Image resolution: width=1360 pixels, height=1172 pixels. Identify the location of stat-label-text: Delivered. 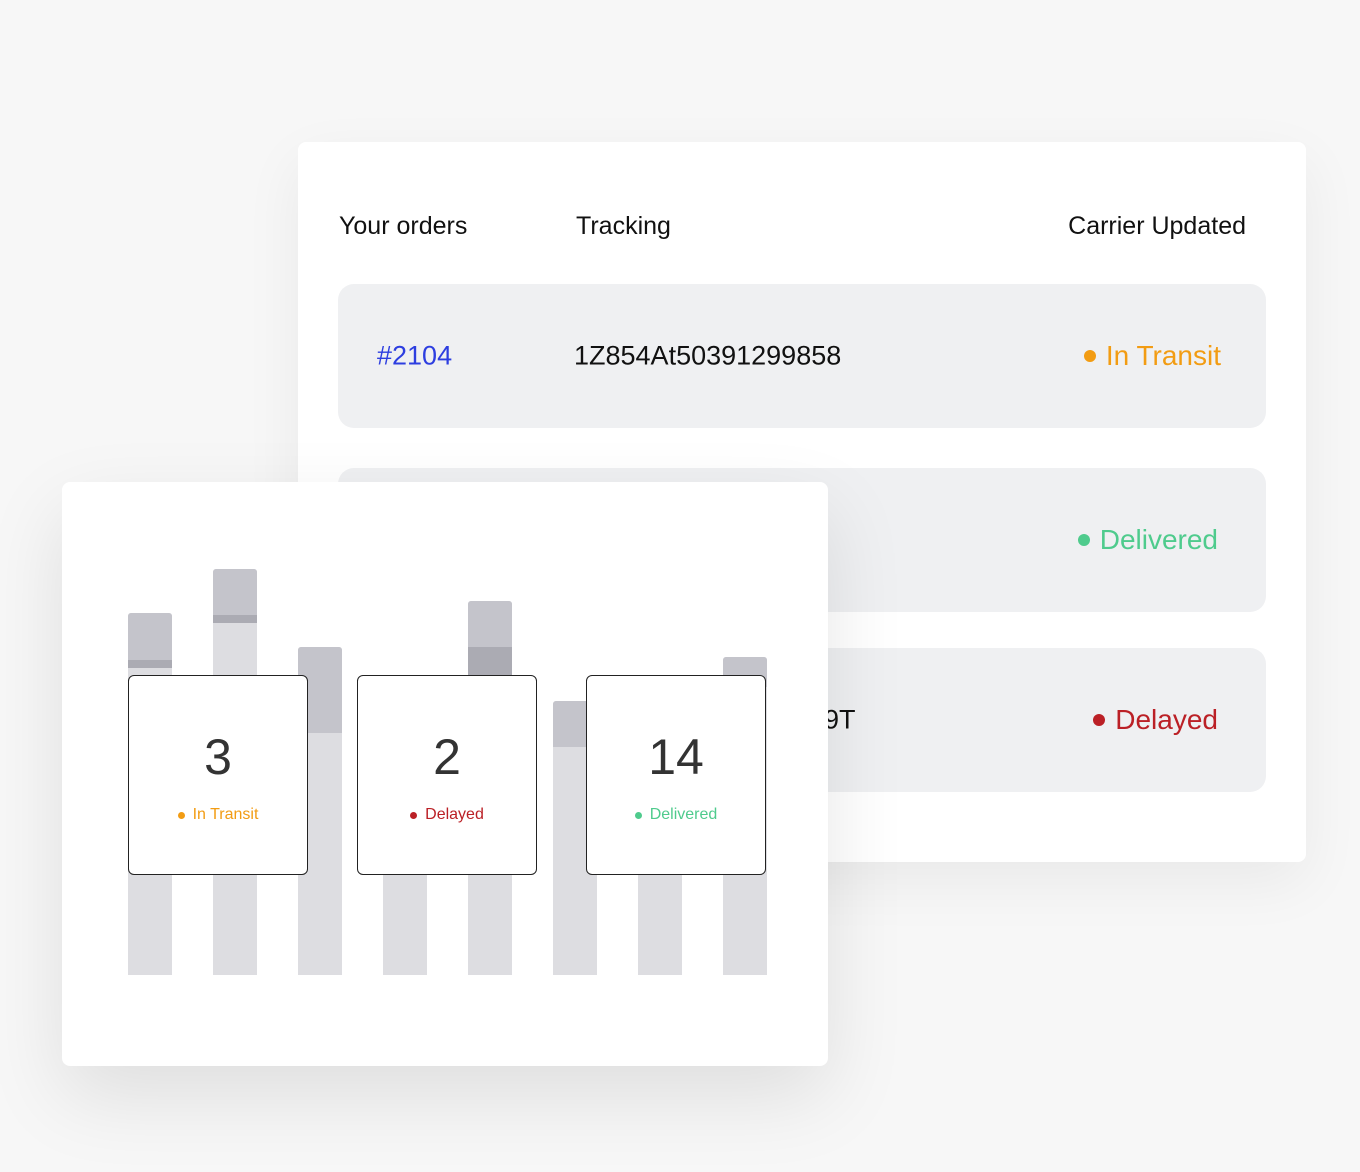
(683, 814).